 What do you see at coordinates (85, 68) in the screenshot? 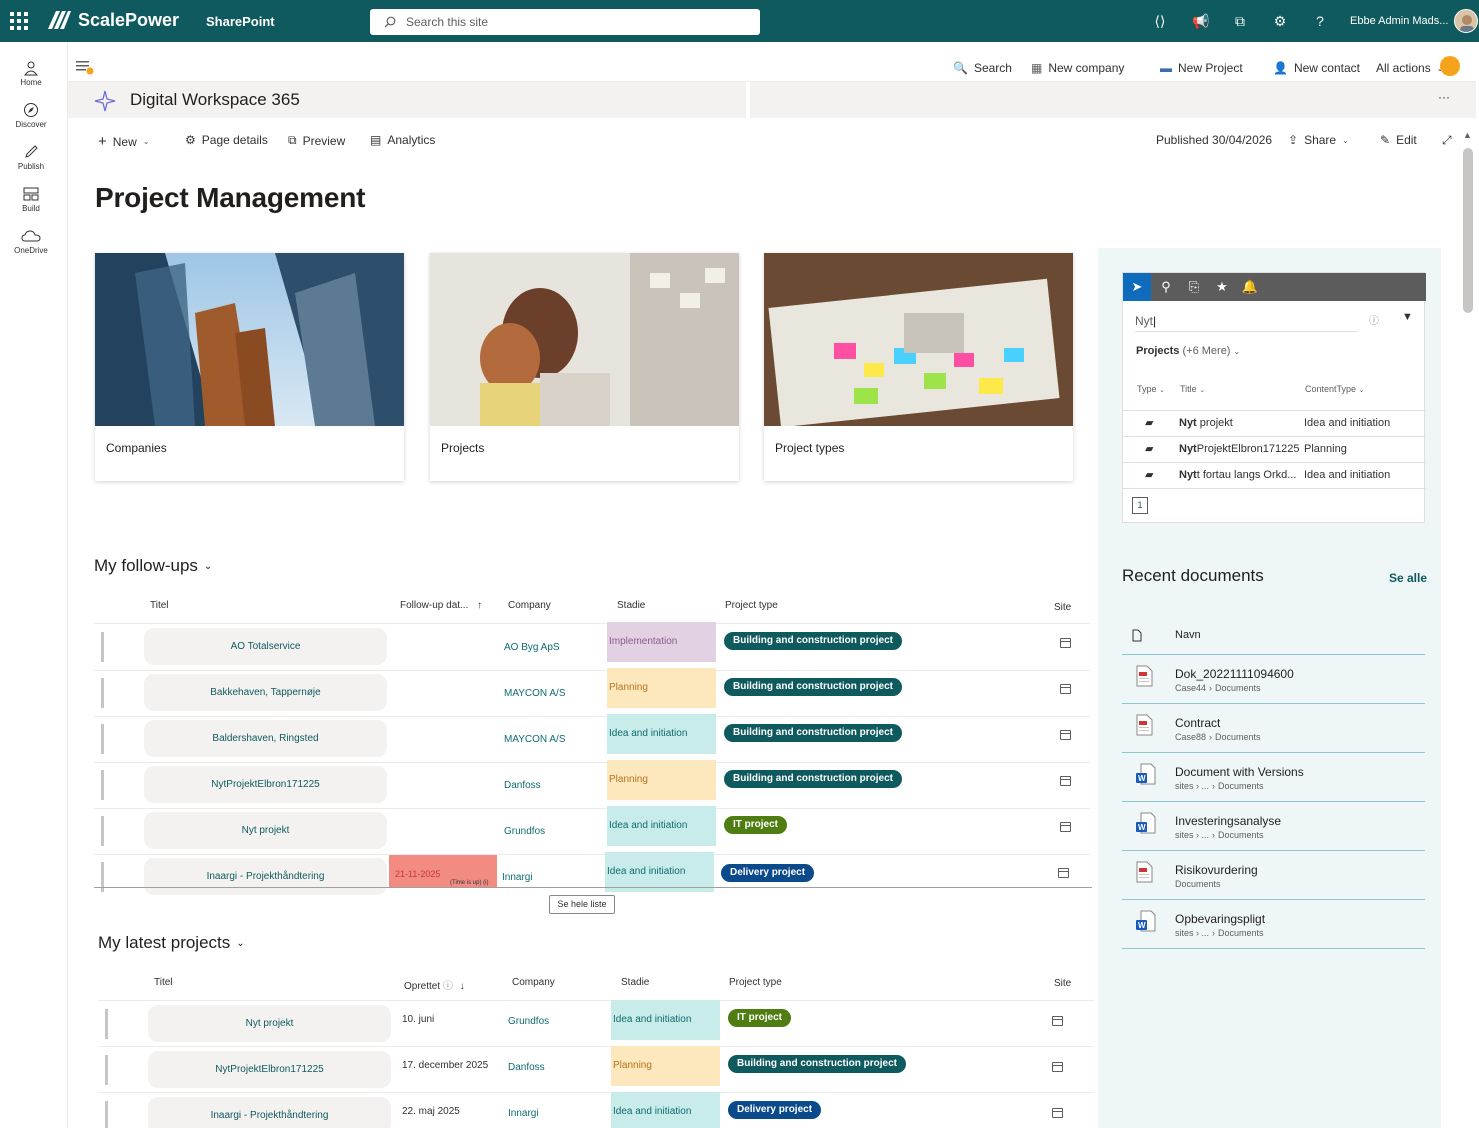
I see `hub-menu-icon` at bounding box center [85, 68].